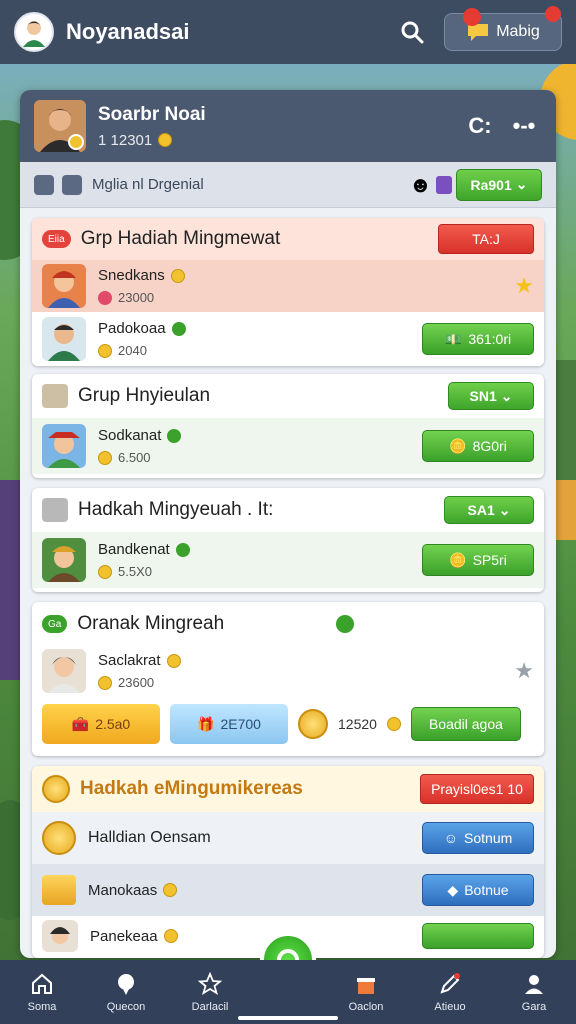 The image size is (576, 1024). I want to click on treasure-icon: 🪙, so click(458, 559).